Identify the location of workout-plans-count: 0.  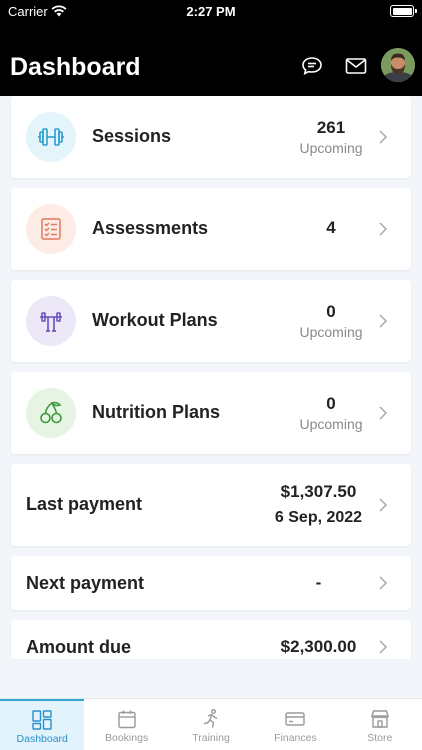
(331, 311).